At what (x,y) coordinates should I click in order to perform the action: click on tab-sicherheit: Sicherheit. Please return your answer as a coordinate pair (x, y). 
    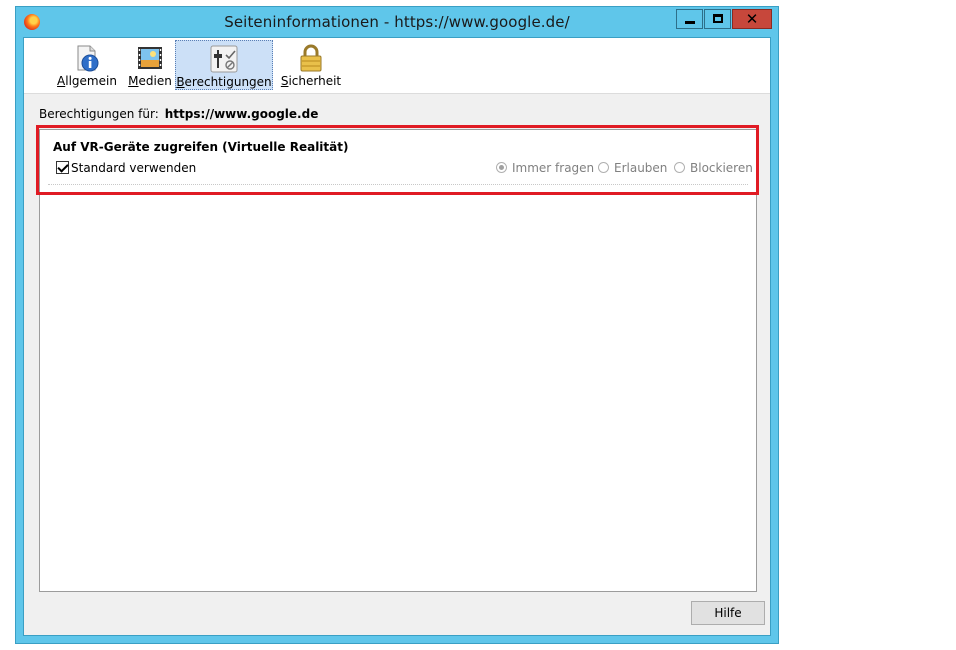
    Looking at the image, I should click on (311, 65).